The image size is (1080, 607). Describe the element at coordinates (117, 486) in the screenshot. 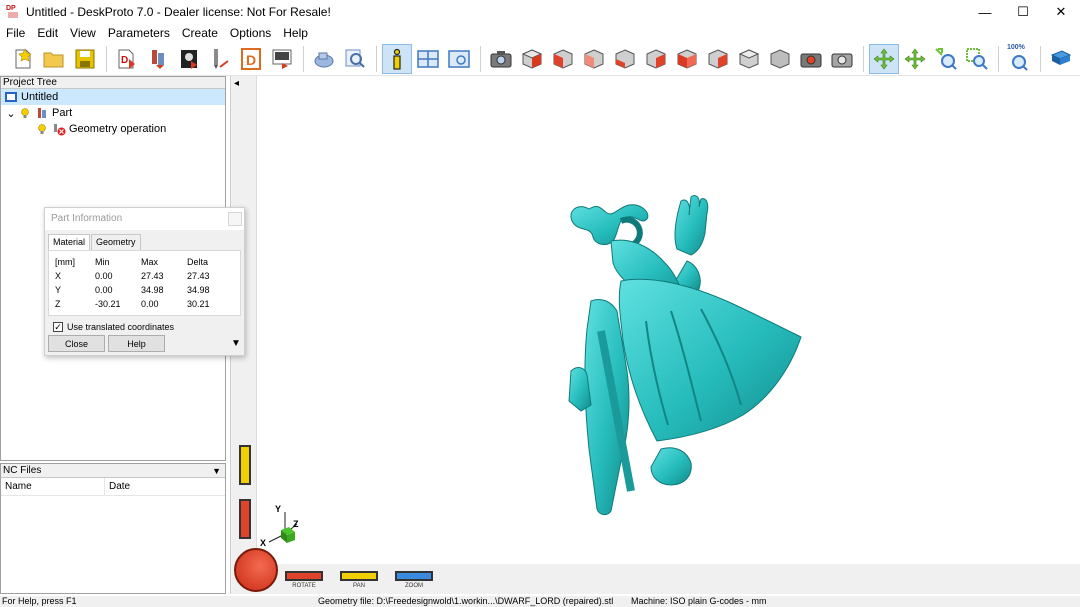

I see `column-date: Date` at that location.